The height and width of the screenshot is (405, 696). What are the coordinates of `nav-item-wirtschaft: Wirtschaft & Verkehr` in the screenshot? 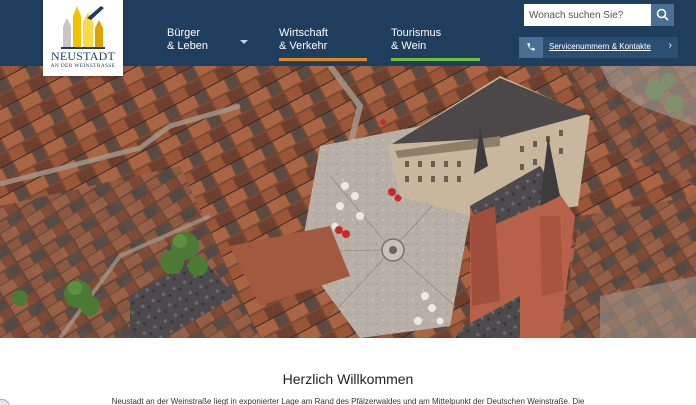 It's located at (323, 44).